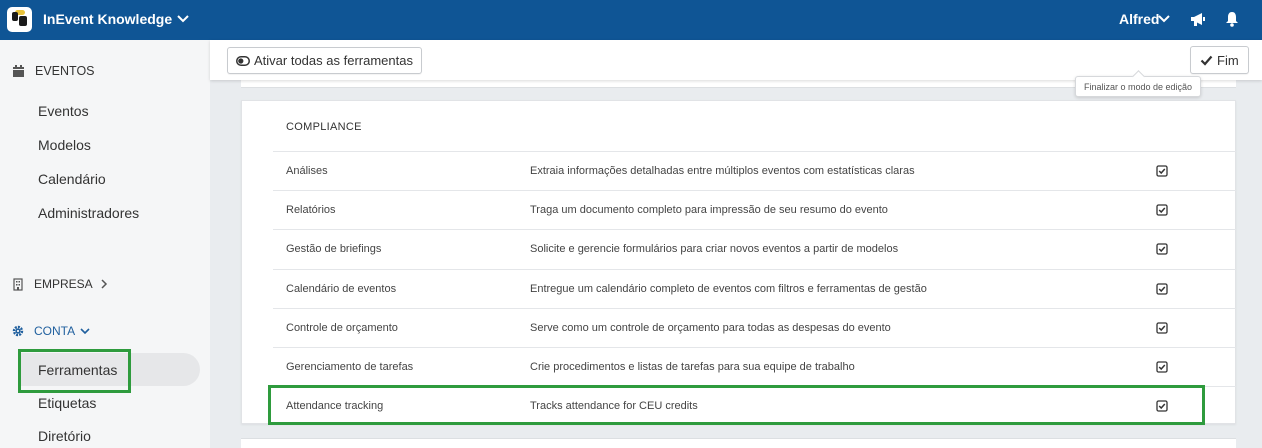 The width and height of the screenshot is (1262, 448). I want to click on check-icon, so click(1206, 60).